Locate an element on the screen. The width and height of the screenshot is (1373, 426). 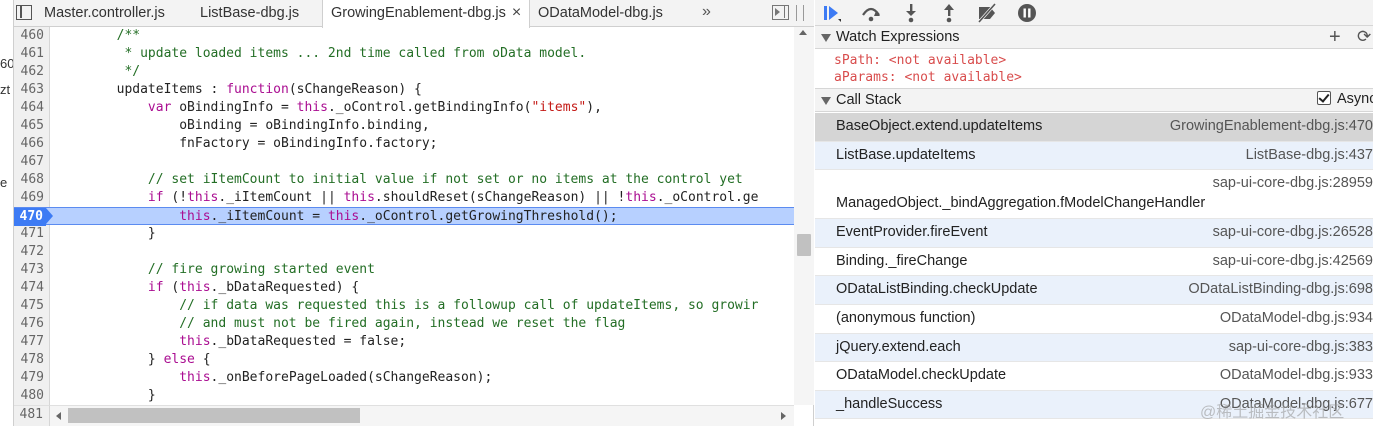
tab-growing-enablement: GrowingEnablement-dbg.js × is located at coordinates (426, 14).